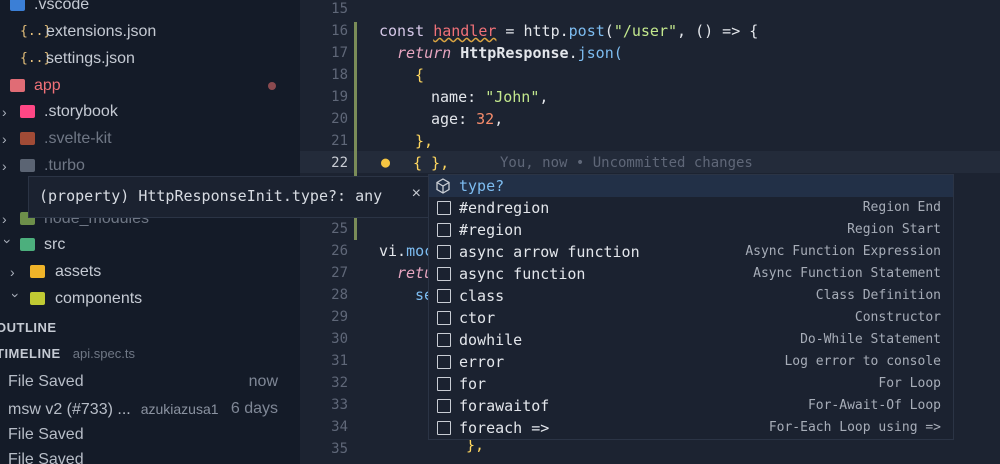 This screenshot has height=464, width=1000. I want to click on code-token: json, so click(595, 53).